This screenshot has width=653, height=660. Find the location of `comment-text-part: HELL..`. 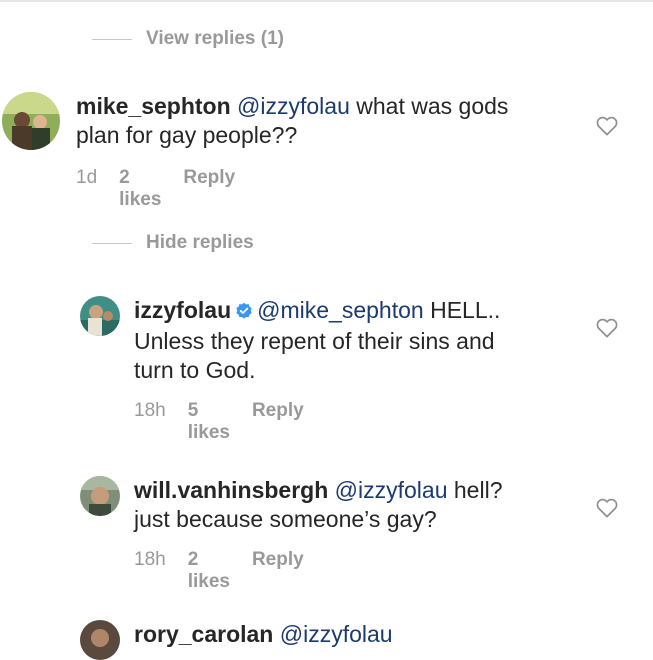

comment-text-part: HELL.. is located at coordinates (462, 310).